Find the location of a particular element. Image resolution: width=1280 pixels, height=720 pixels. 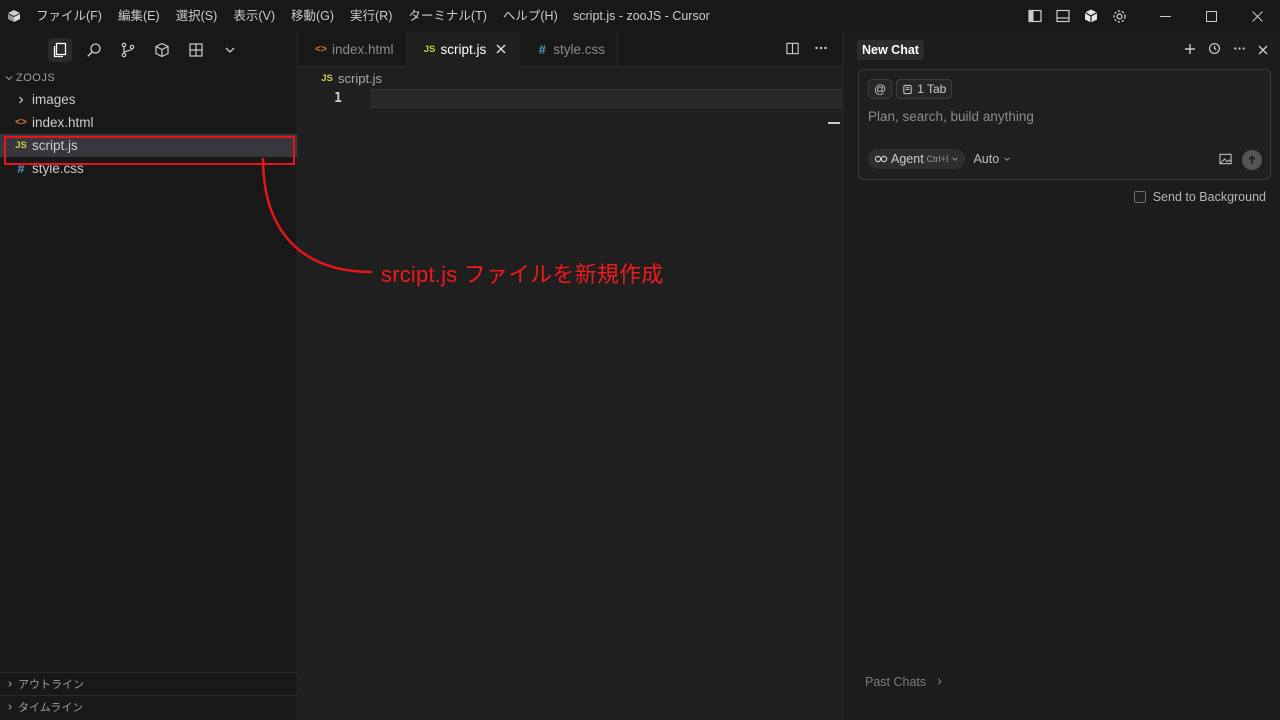

cursor-logo-icon is located at coordinates (14, 16).